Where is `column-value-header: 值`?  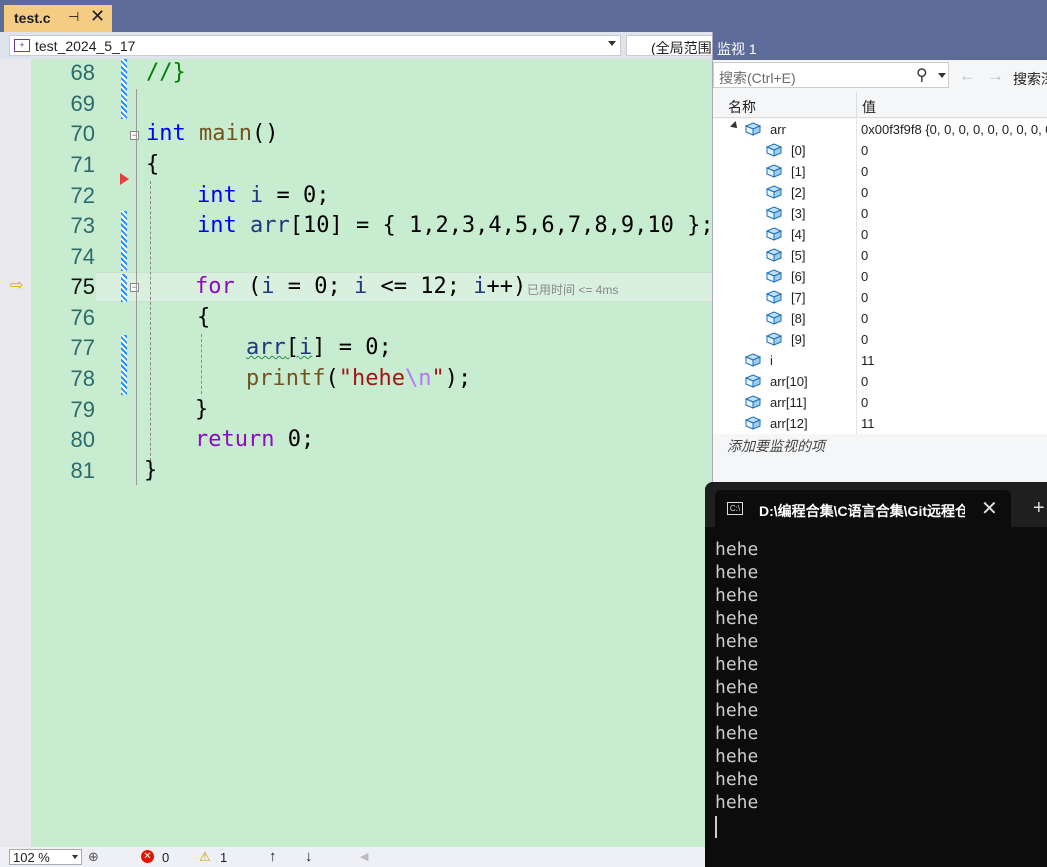
column-value-header: 值 is located at coordinates (869, 107).